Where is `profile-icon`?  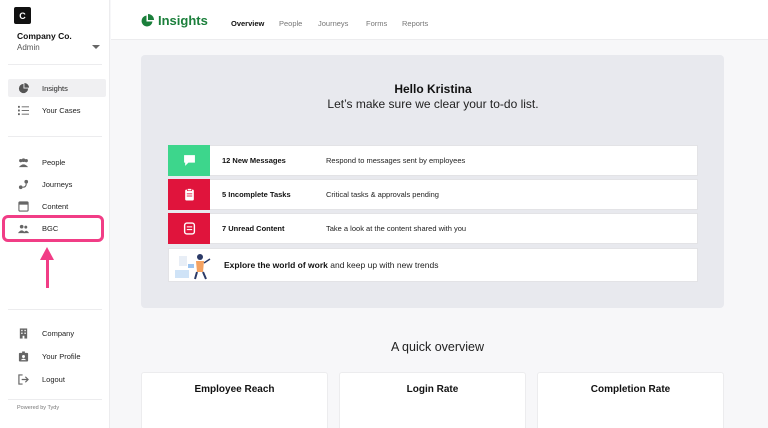 profile-icon is located at coordinates (23, 356).